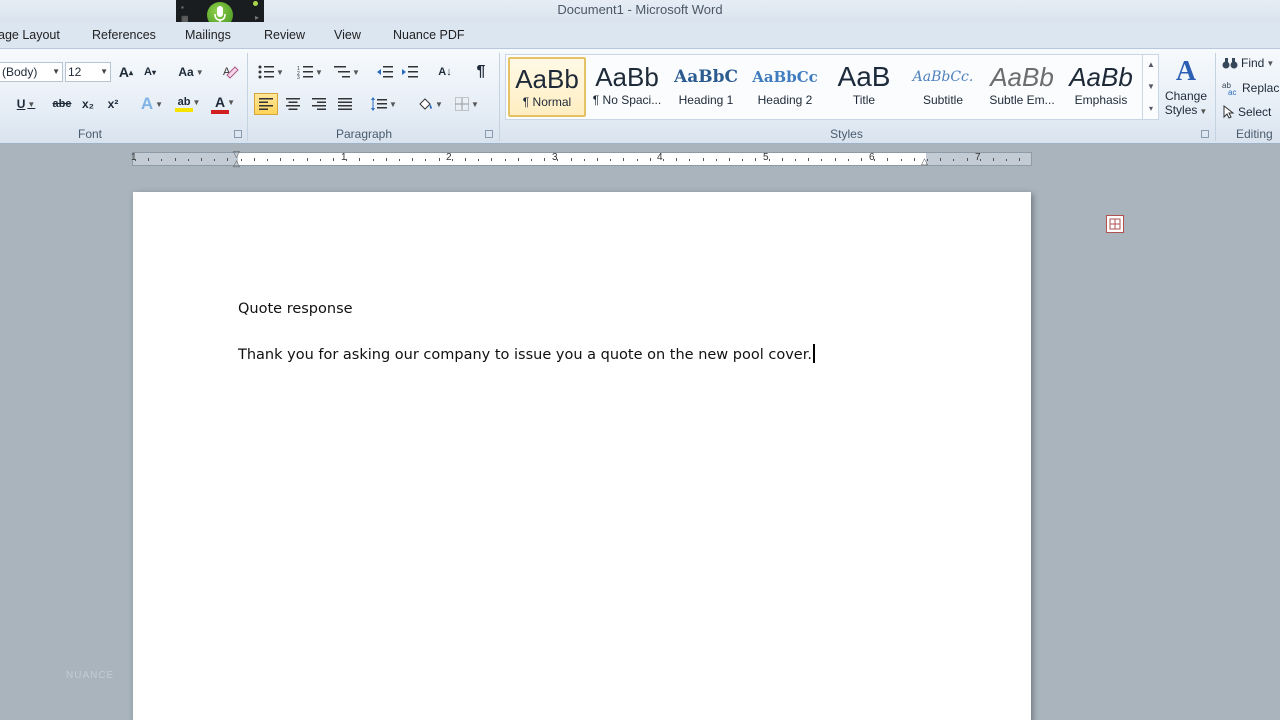  Describe the element at coordinates (126, 72) in the screenshot. I see `grow-font-button: A ▴` at that location.